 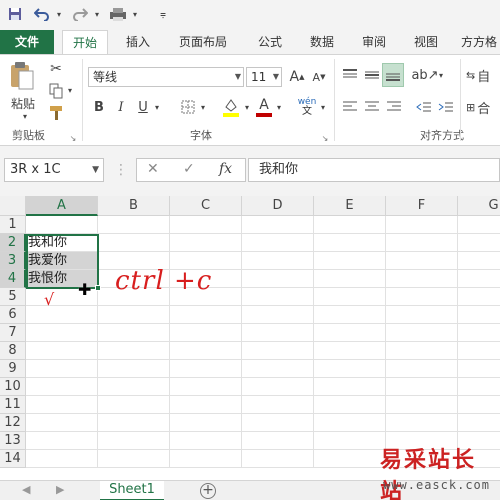 What do you see at coordinates (206, 206) in the screenshot?
I see `column-header-c: C` at bounding box center [206, 206].